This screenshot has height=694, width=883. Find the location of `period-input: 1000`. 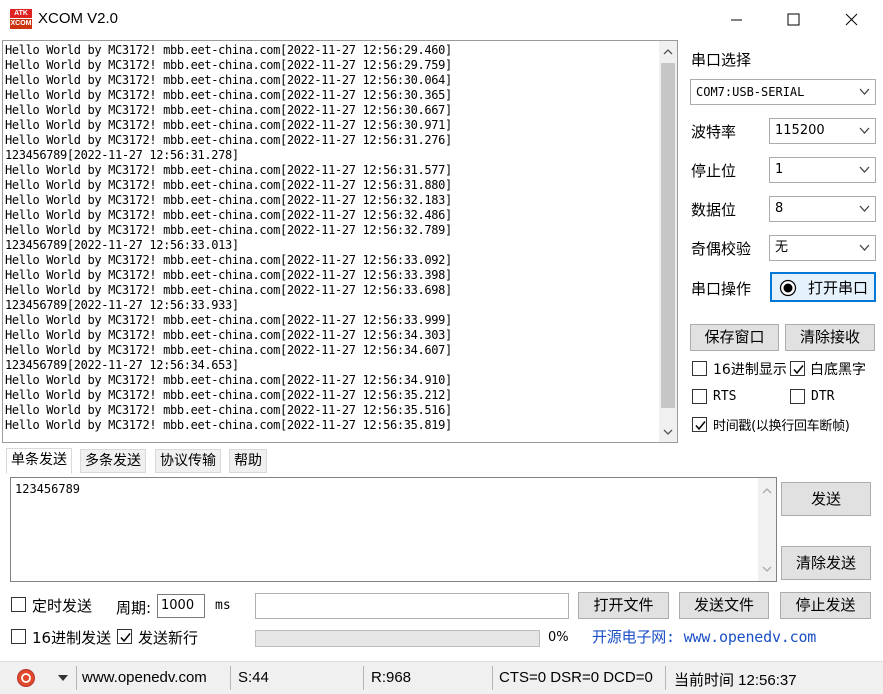

period-input: 1000 is located at coordinates (181, 606).